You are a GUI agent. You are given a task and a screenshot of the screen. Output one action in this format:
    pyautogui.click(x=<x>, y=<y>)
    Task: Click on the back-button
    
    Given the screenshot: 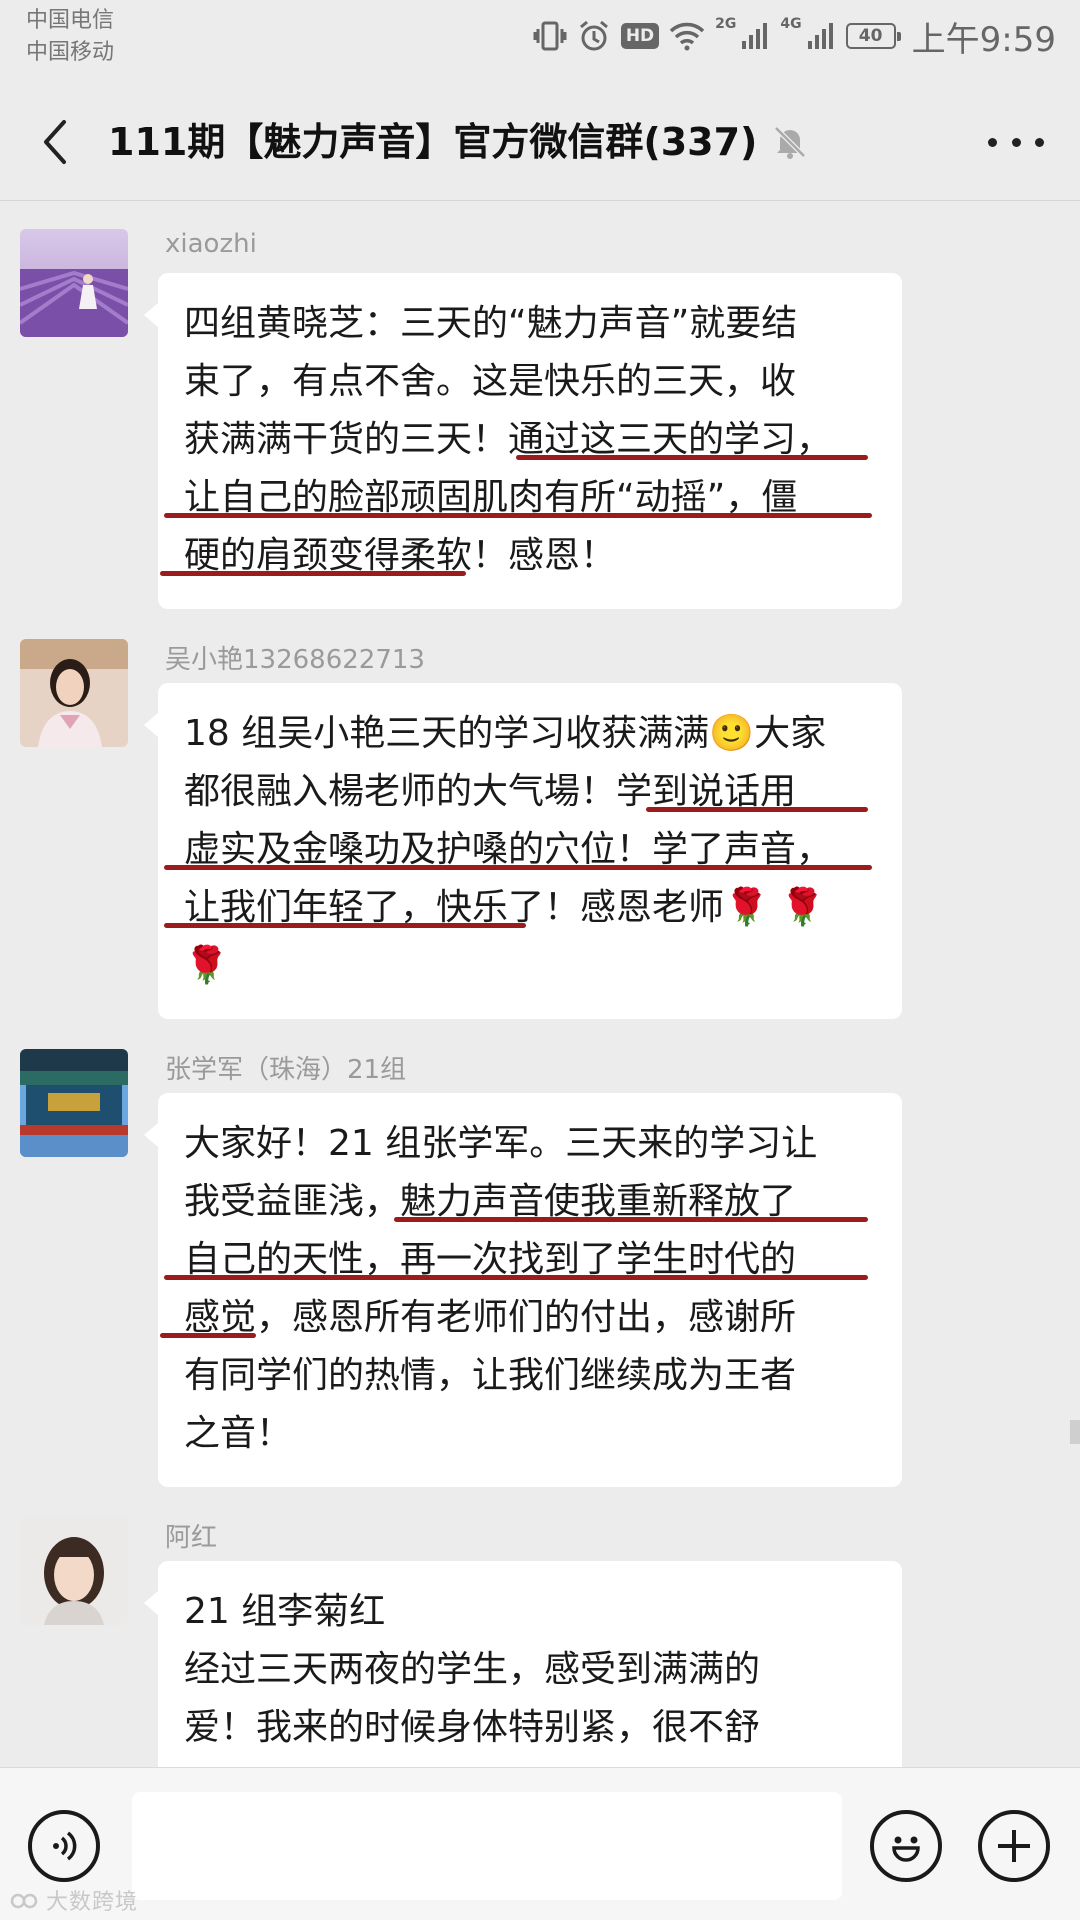 What is the action you would take?
    pyautogui.click(x=55, y=142)
    